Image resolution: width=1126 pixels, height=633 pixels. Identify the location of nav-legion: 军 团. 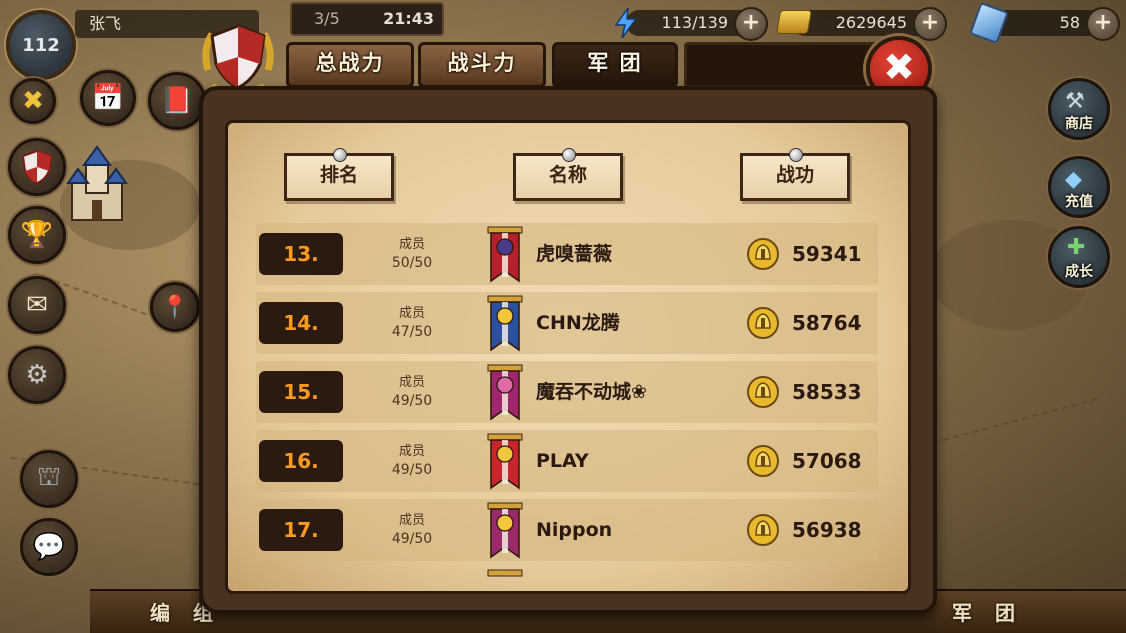
(987, 611).